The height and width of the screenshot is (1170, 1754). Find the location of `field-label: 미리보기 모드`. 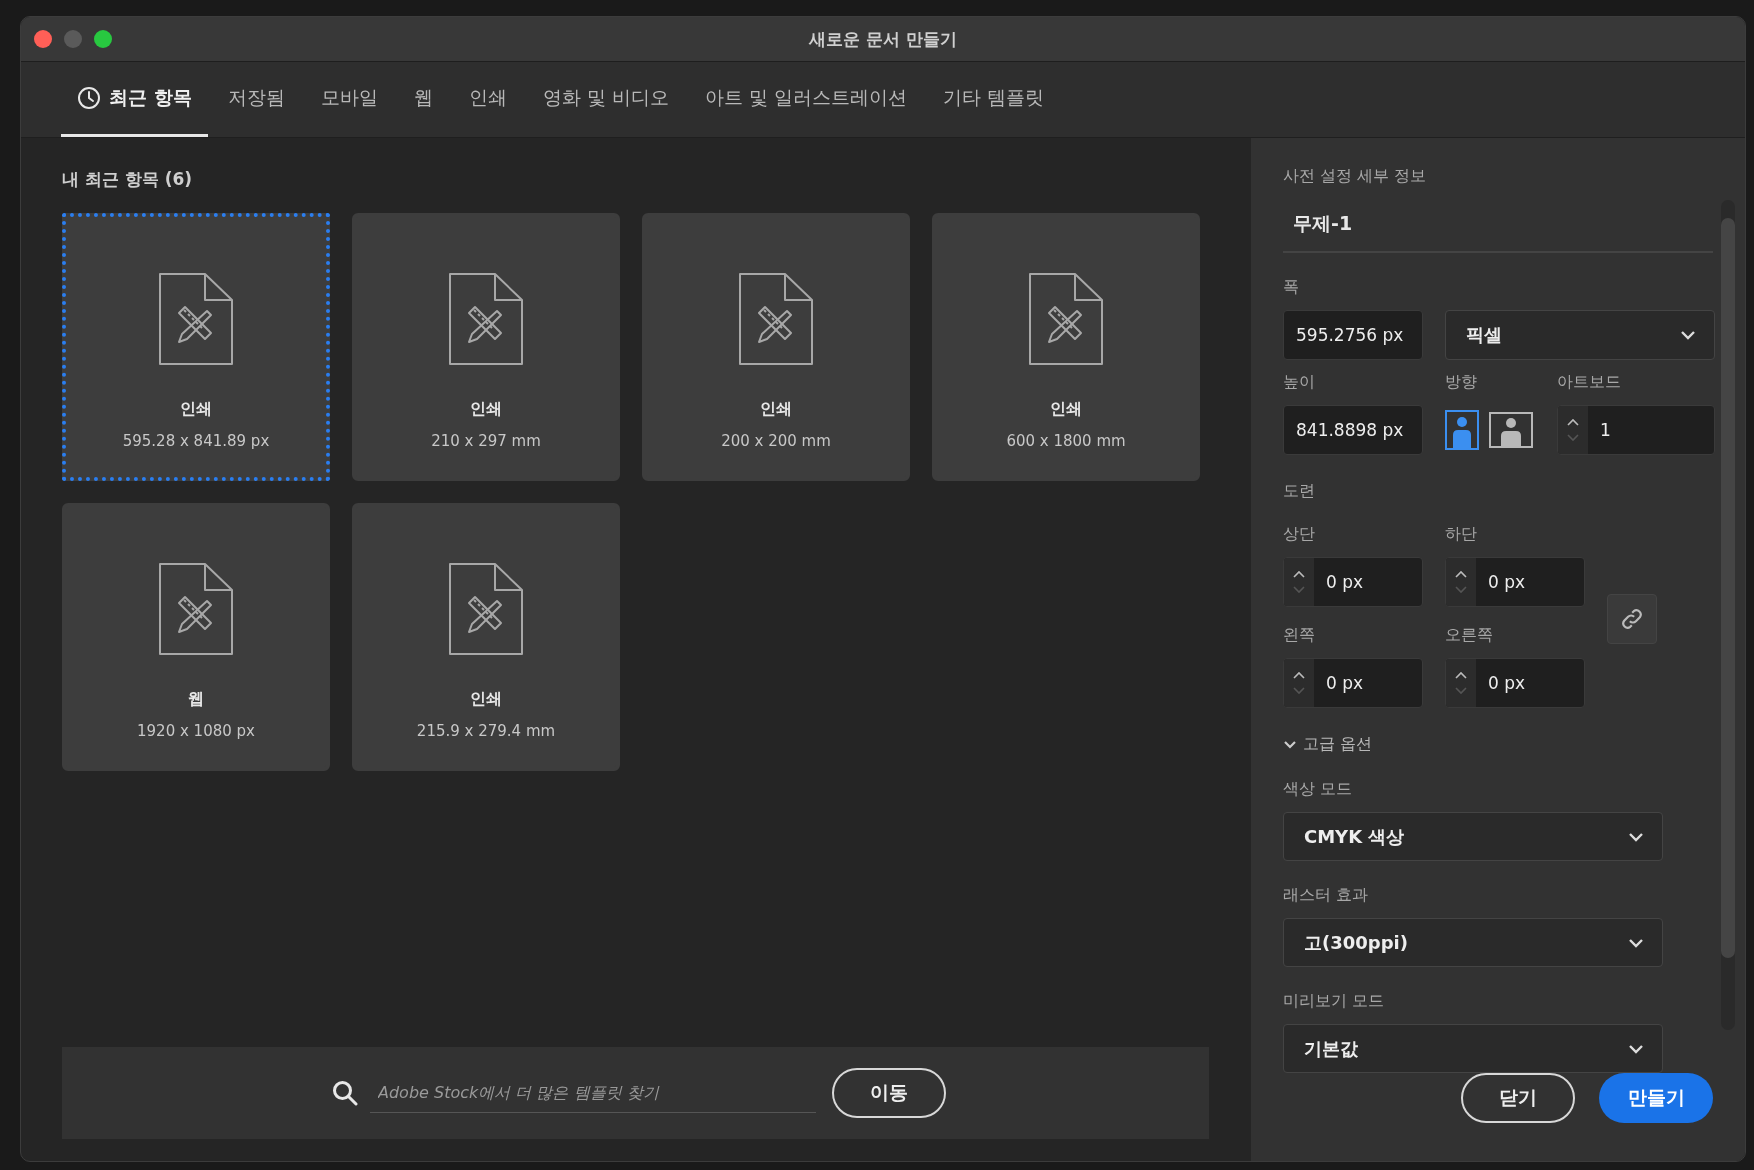

field-label: 미리보기 모드 is located at coordinates (1334, 1001).